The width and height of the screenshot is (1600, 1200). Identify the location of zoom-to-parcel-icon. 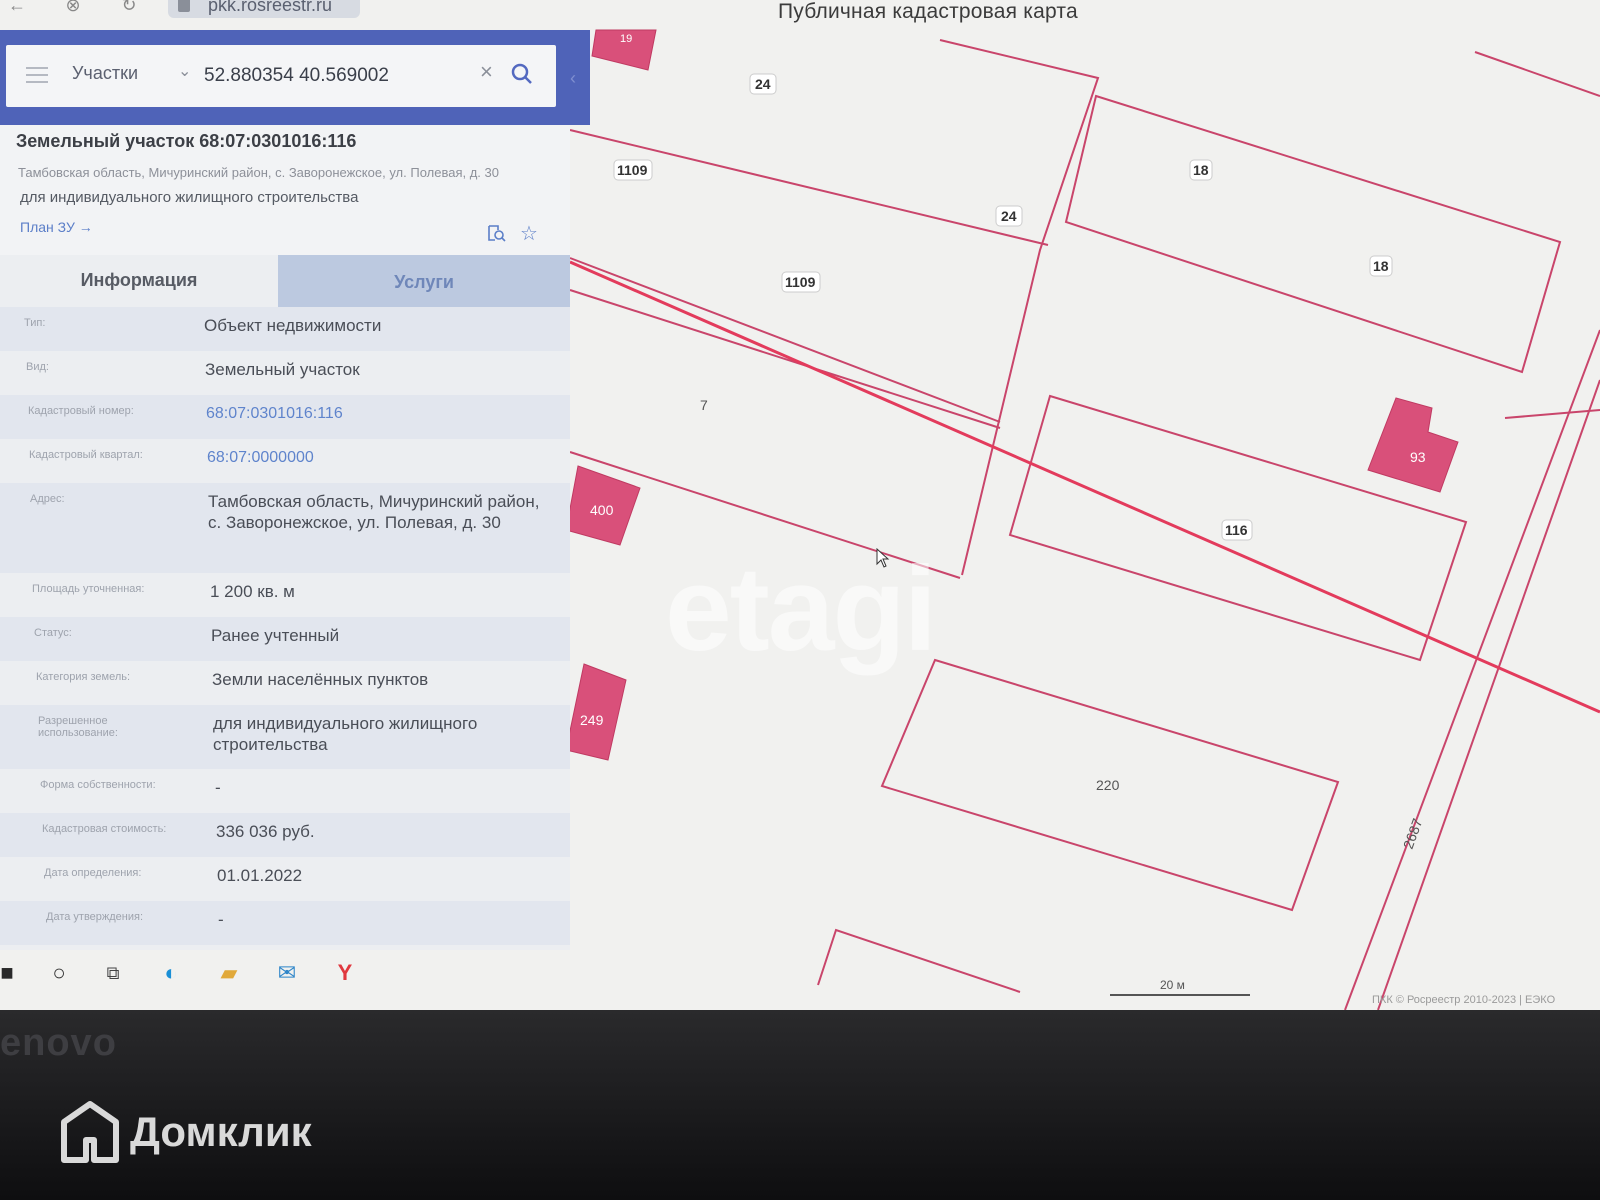
(496, 233).